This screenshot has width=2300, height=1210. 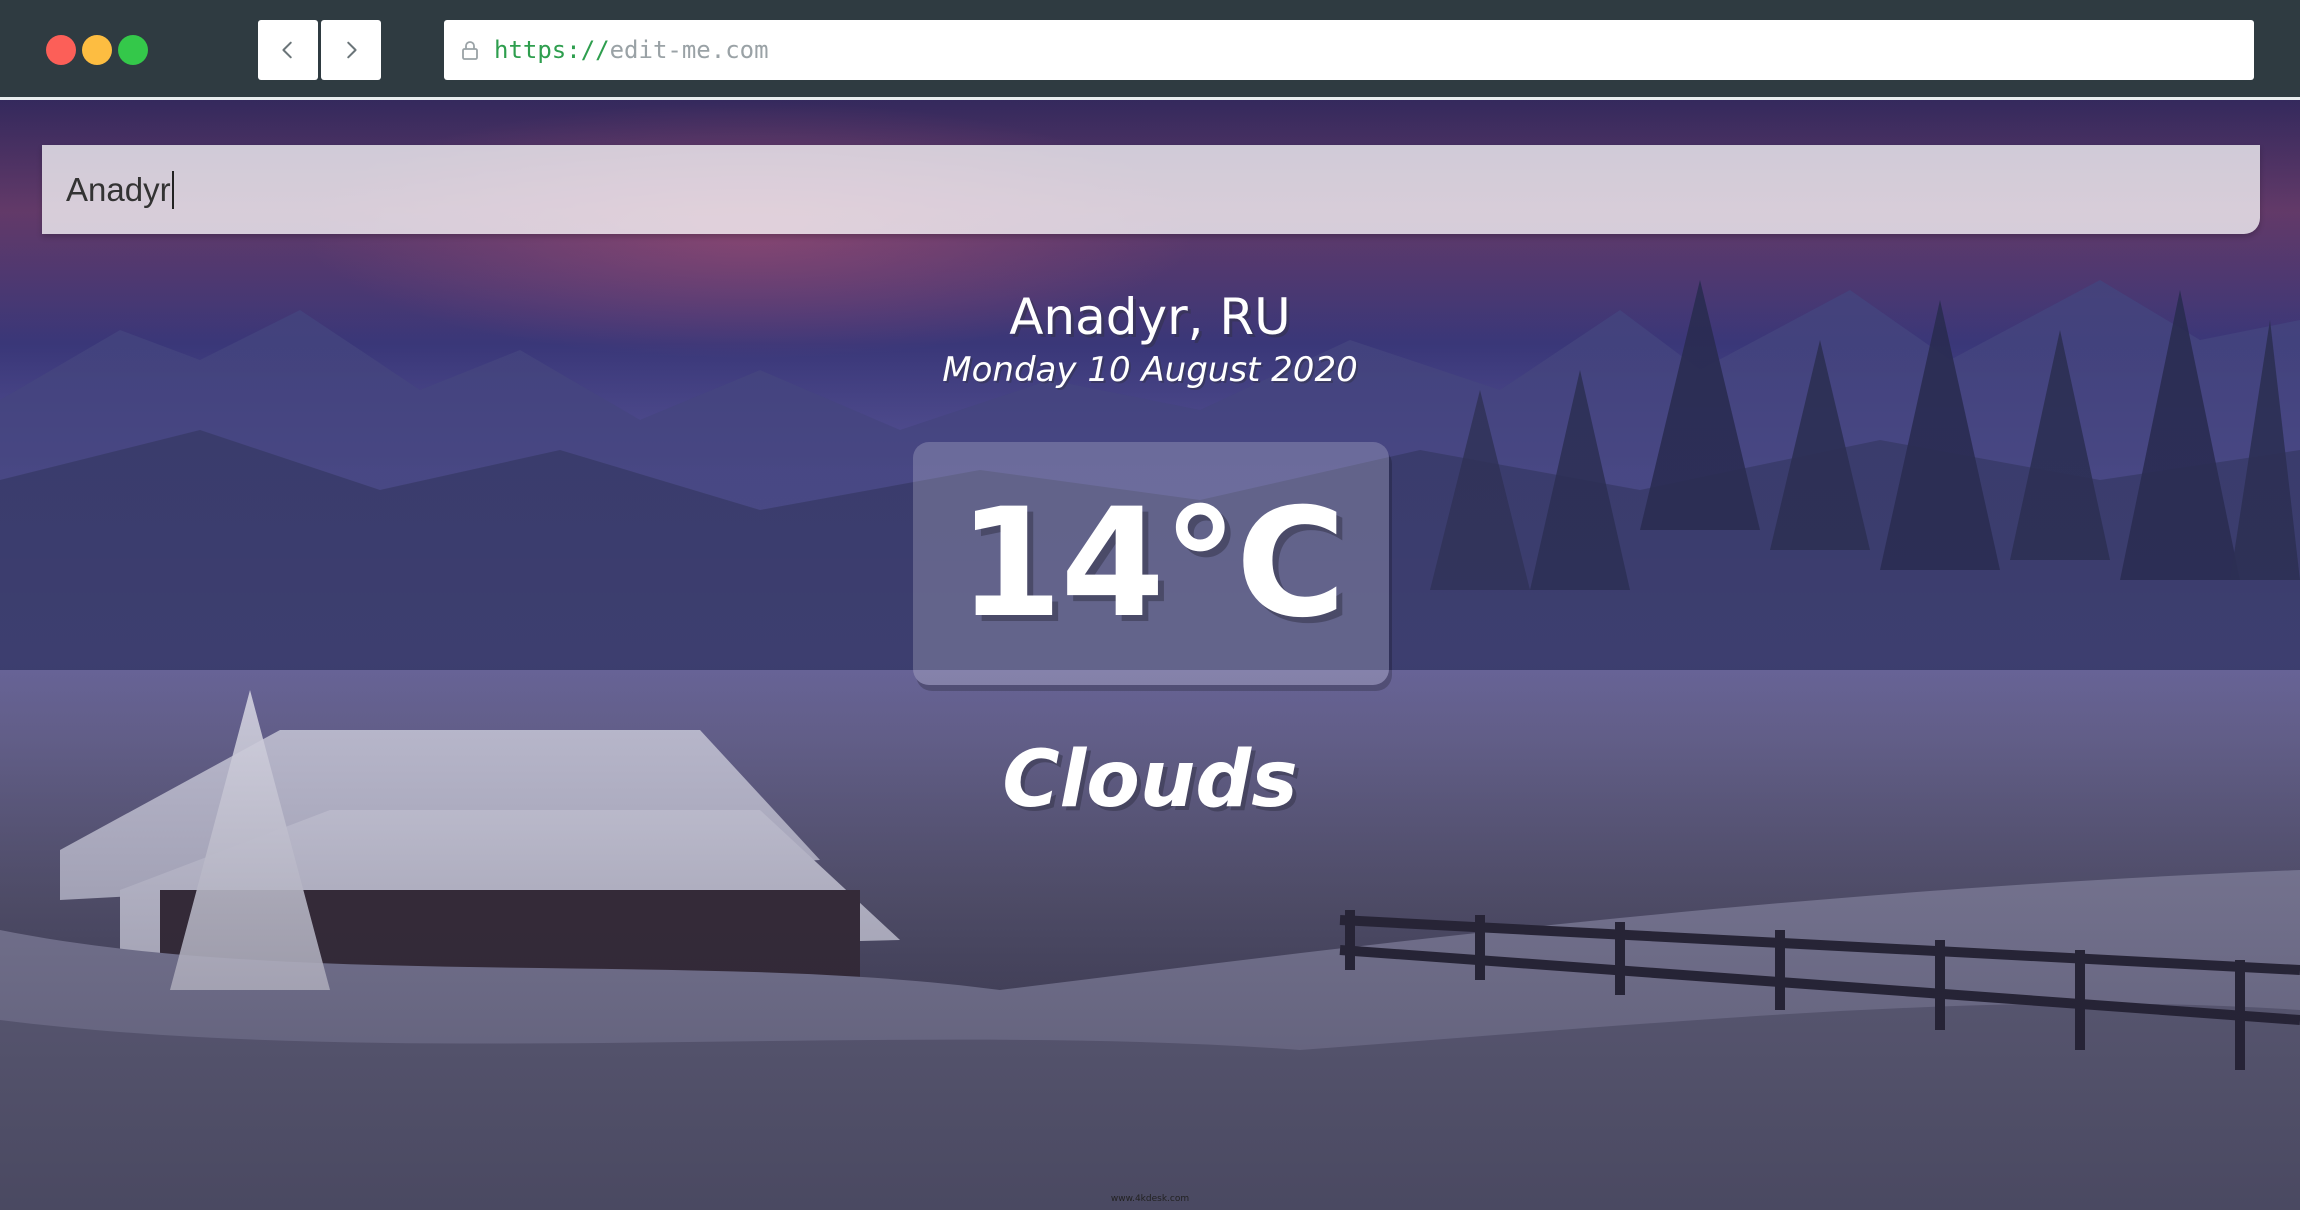 I want to click on chevron-right-icon, so click(x=352, y=50).